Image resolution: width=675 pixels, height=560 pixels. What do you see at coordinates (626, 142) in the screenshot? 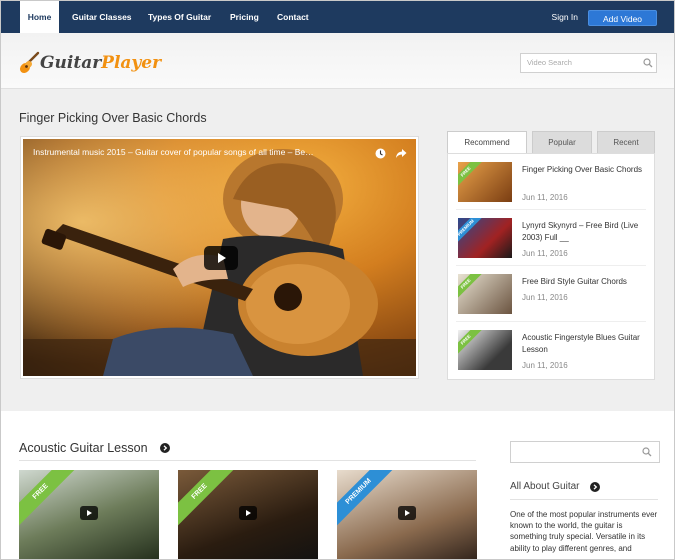
I see `tab-recent: Recent` at bounding box center [626, 142].